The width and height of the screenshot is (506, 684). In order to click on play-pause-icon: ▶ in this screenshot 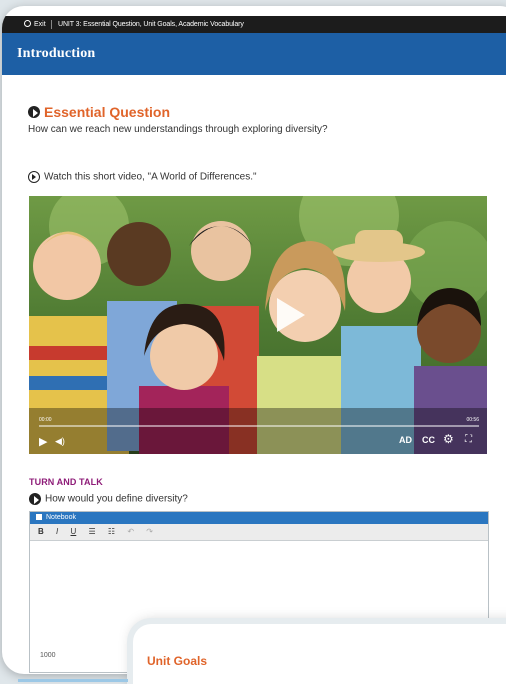, I will do `click(43, 441)`.